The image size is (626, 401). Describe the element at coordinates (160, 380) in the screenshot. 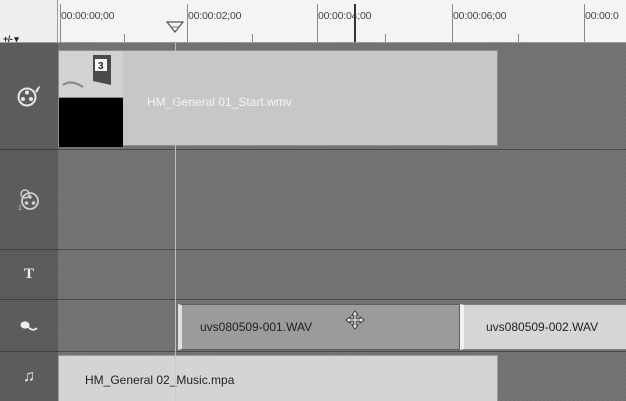

I see `music-clip-name: HM_General 02_Music.mpa` at that location.